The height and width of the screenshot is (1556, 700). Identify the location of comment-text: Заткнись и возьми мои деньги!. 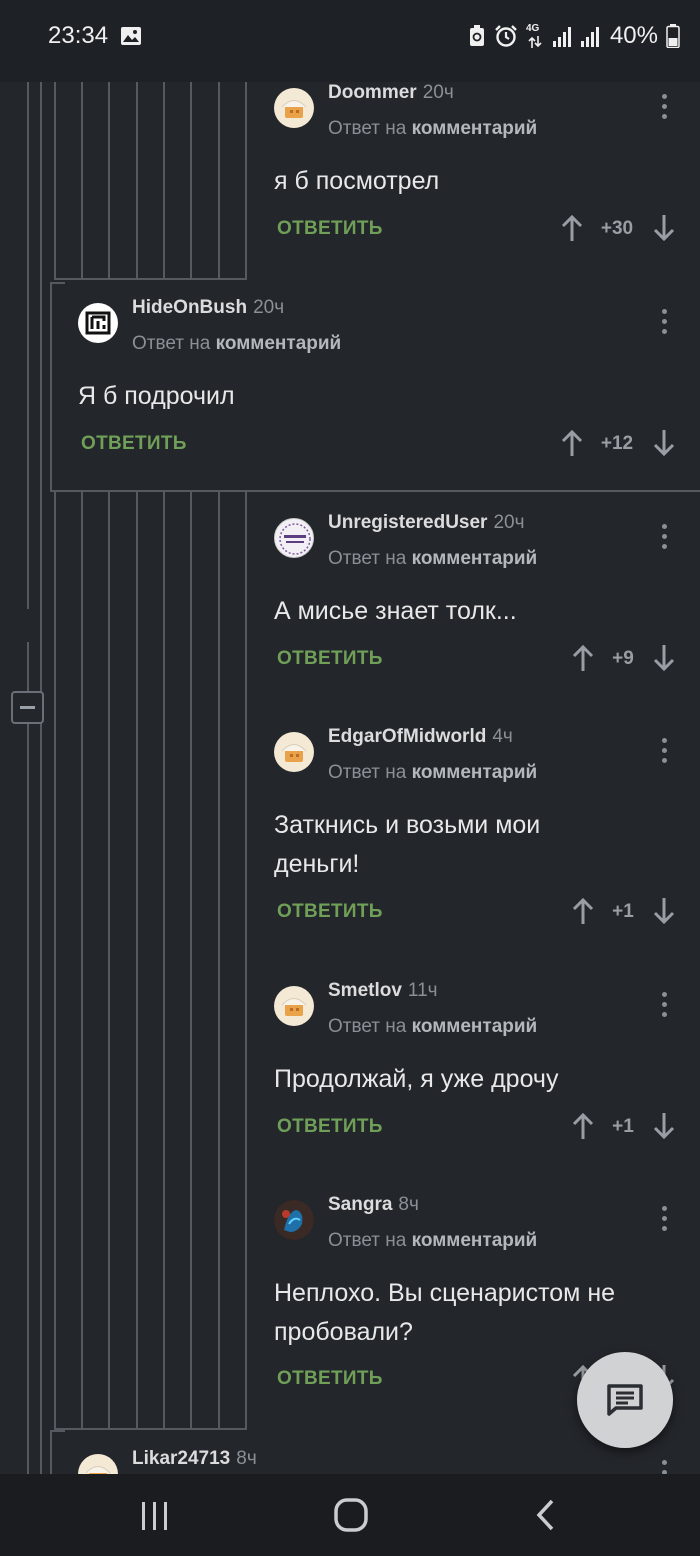
(407, 845).